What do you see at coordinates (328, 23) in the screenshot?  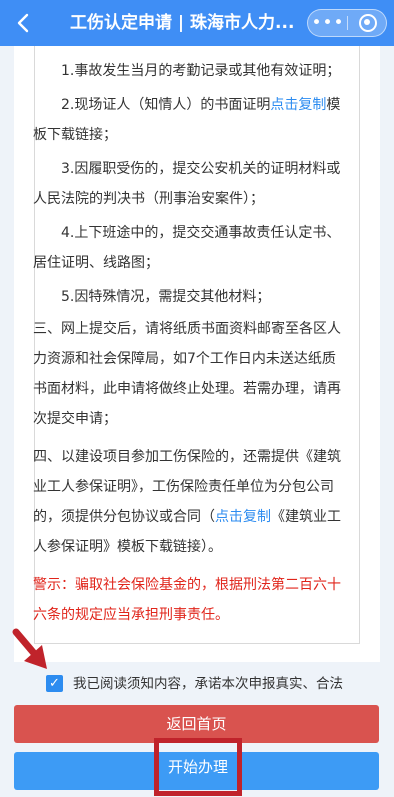 I see `more-dots-icon: •••` at bounding box center [328, 23].